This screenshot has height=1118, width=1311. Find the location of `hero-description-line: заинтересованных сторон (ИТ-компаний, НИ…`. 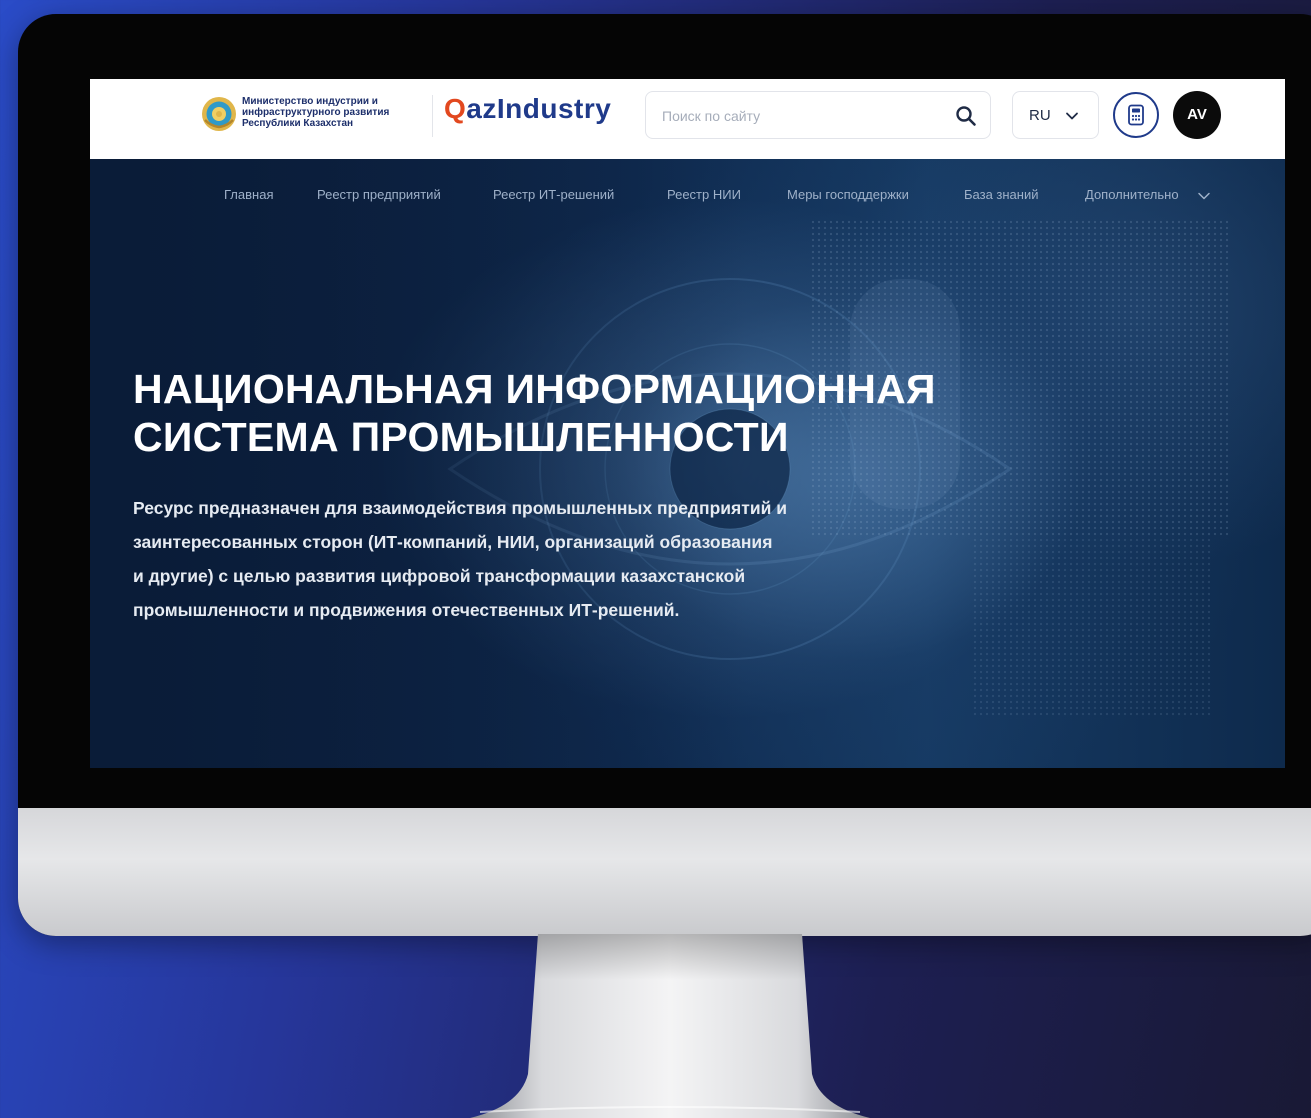

hero-description-line: заинтересованных сторон (ИТ-компаний, НИ… is located at coordinates (453, 542).